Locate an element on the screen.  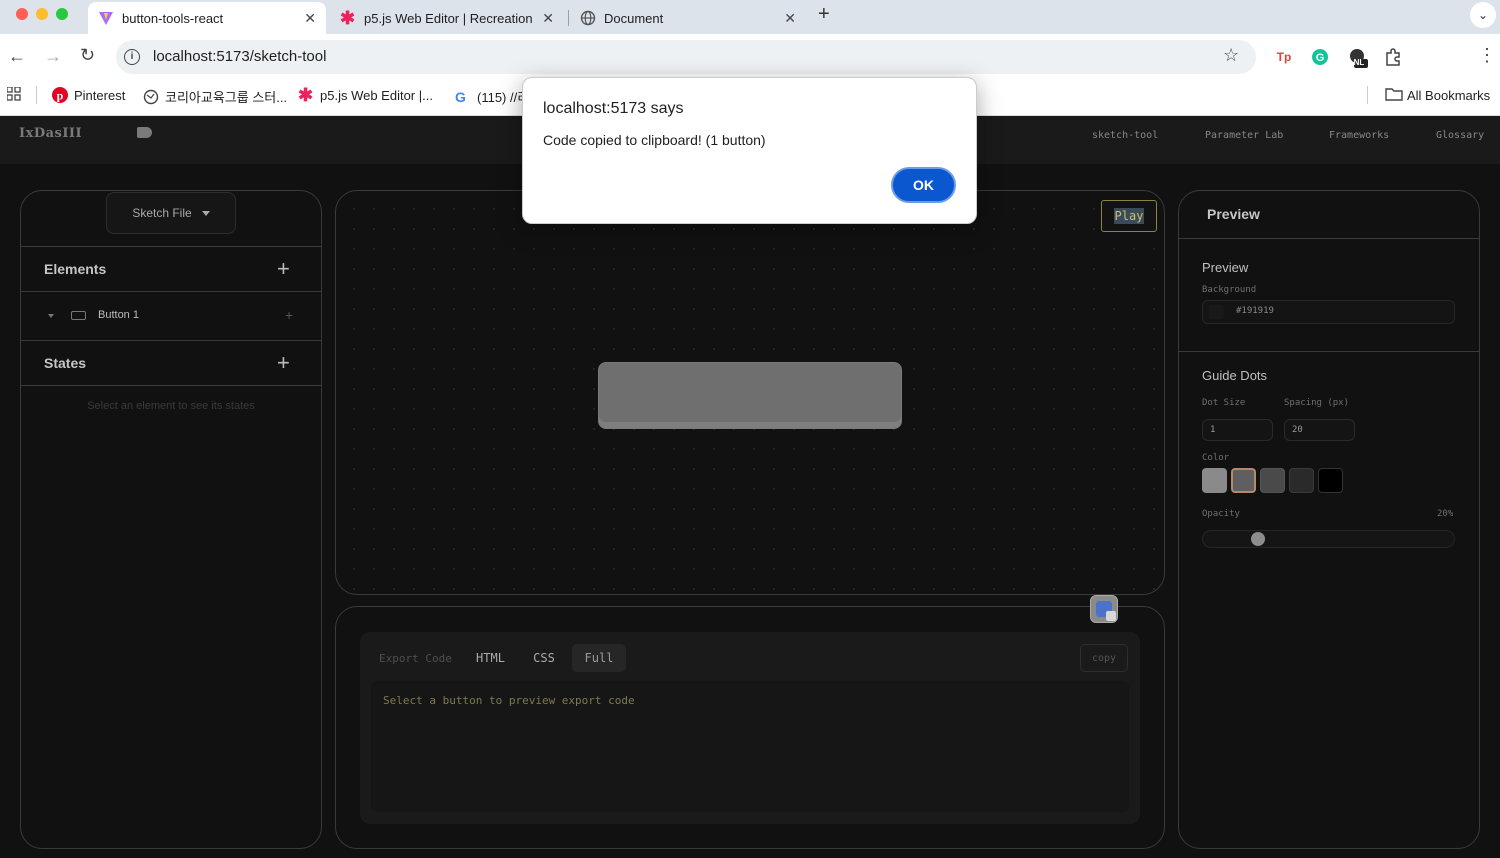
background-color-value: #191919 is located at coordinates (1255, 311).